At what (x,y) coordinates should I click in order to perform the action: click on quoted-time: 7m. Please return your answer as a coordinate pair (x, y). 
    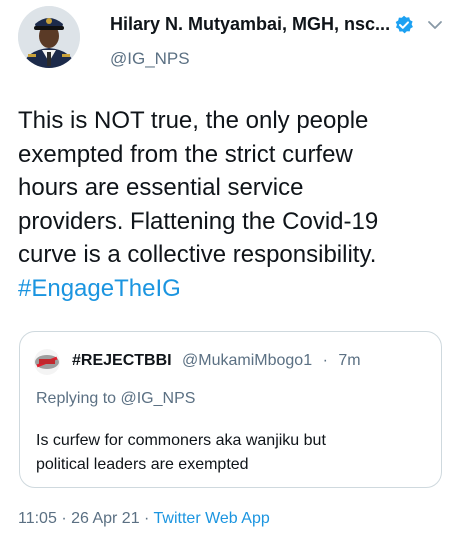
    Looking at the image, I should click on (349, 360).